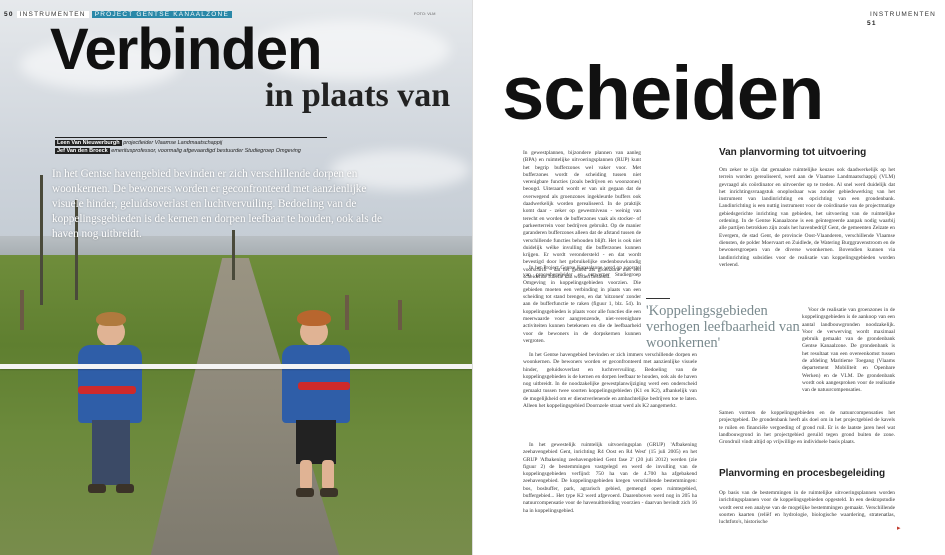 The height and width of the screenshot is (555, 945). I want to click on section-heading: Planvorming en procesbegeleiding, so click(802, 473).